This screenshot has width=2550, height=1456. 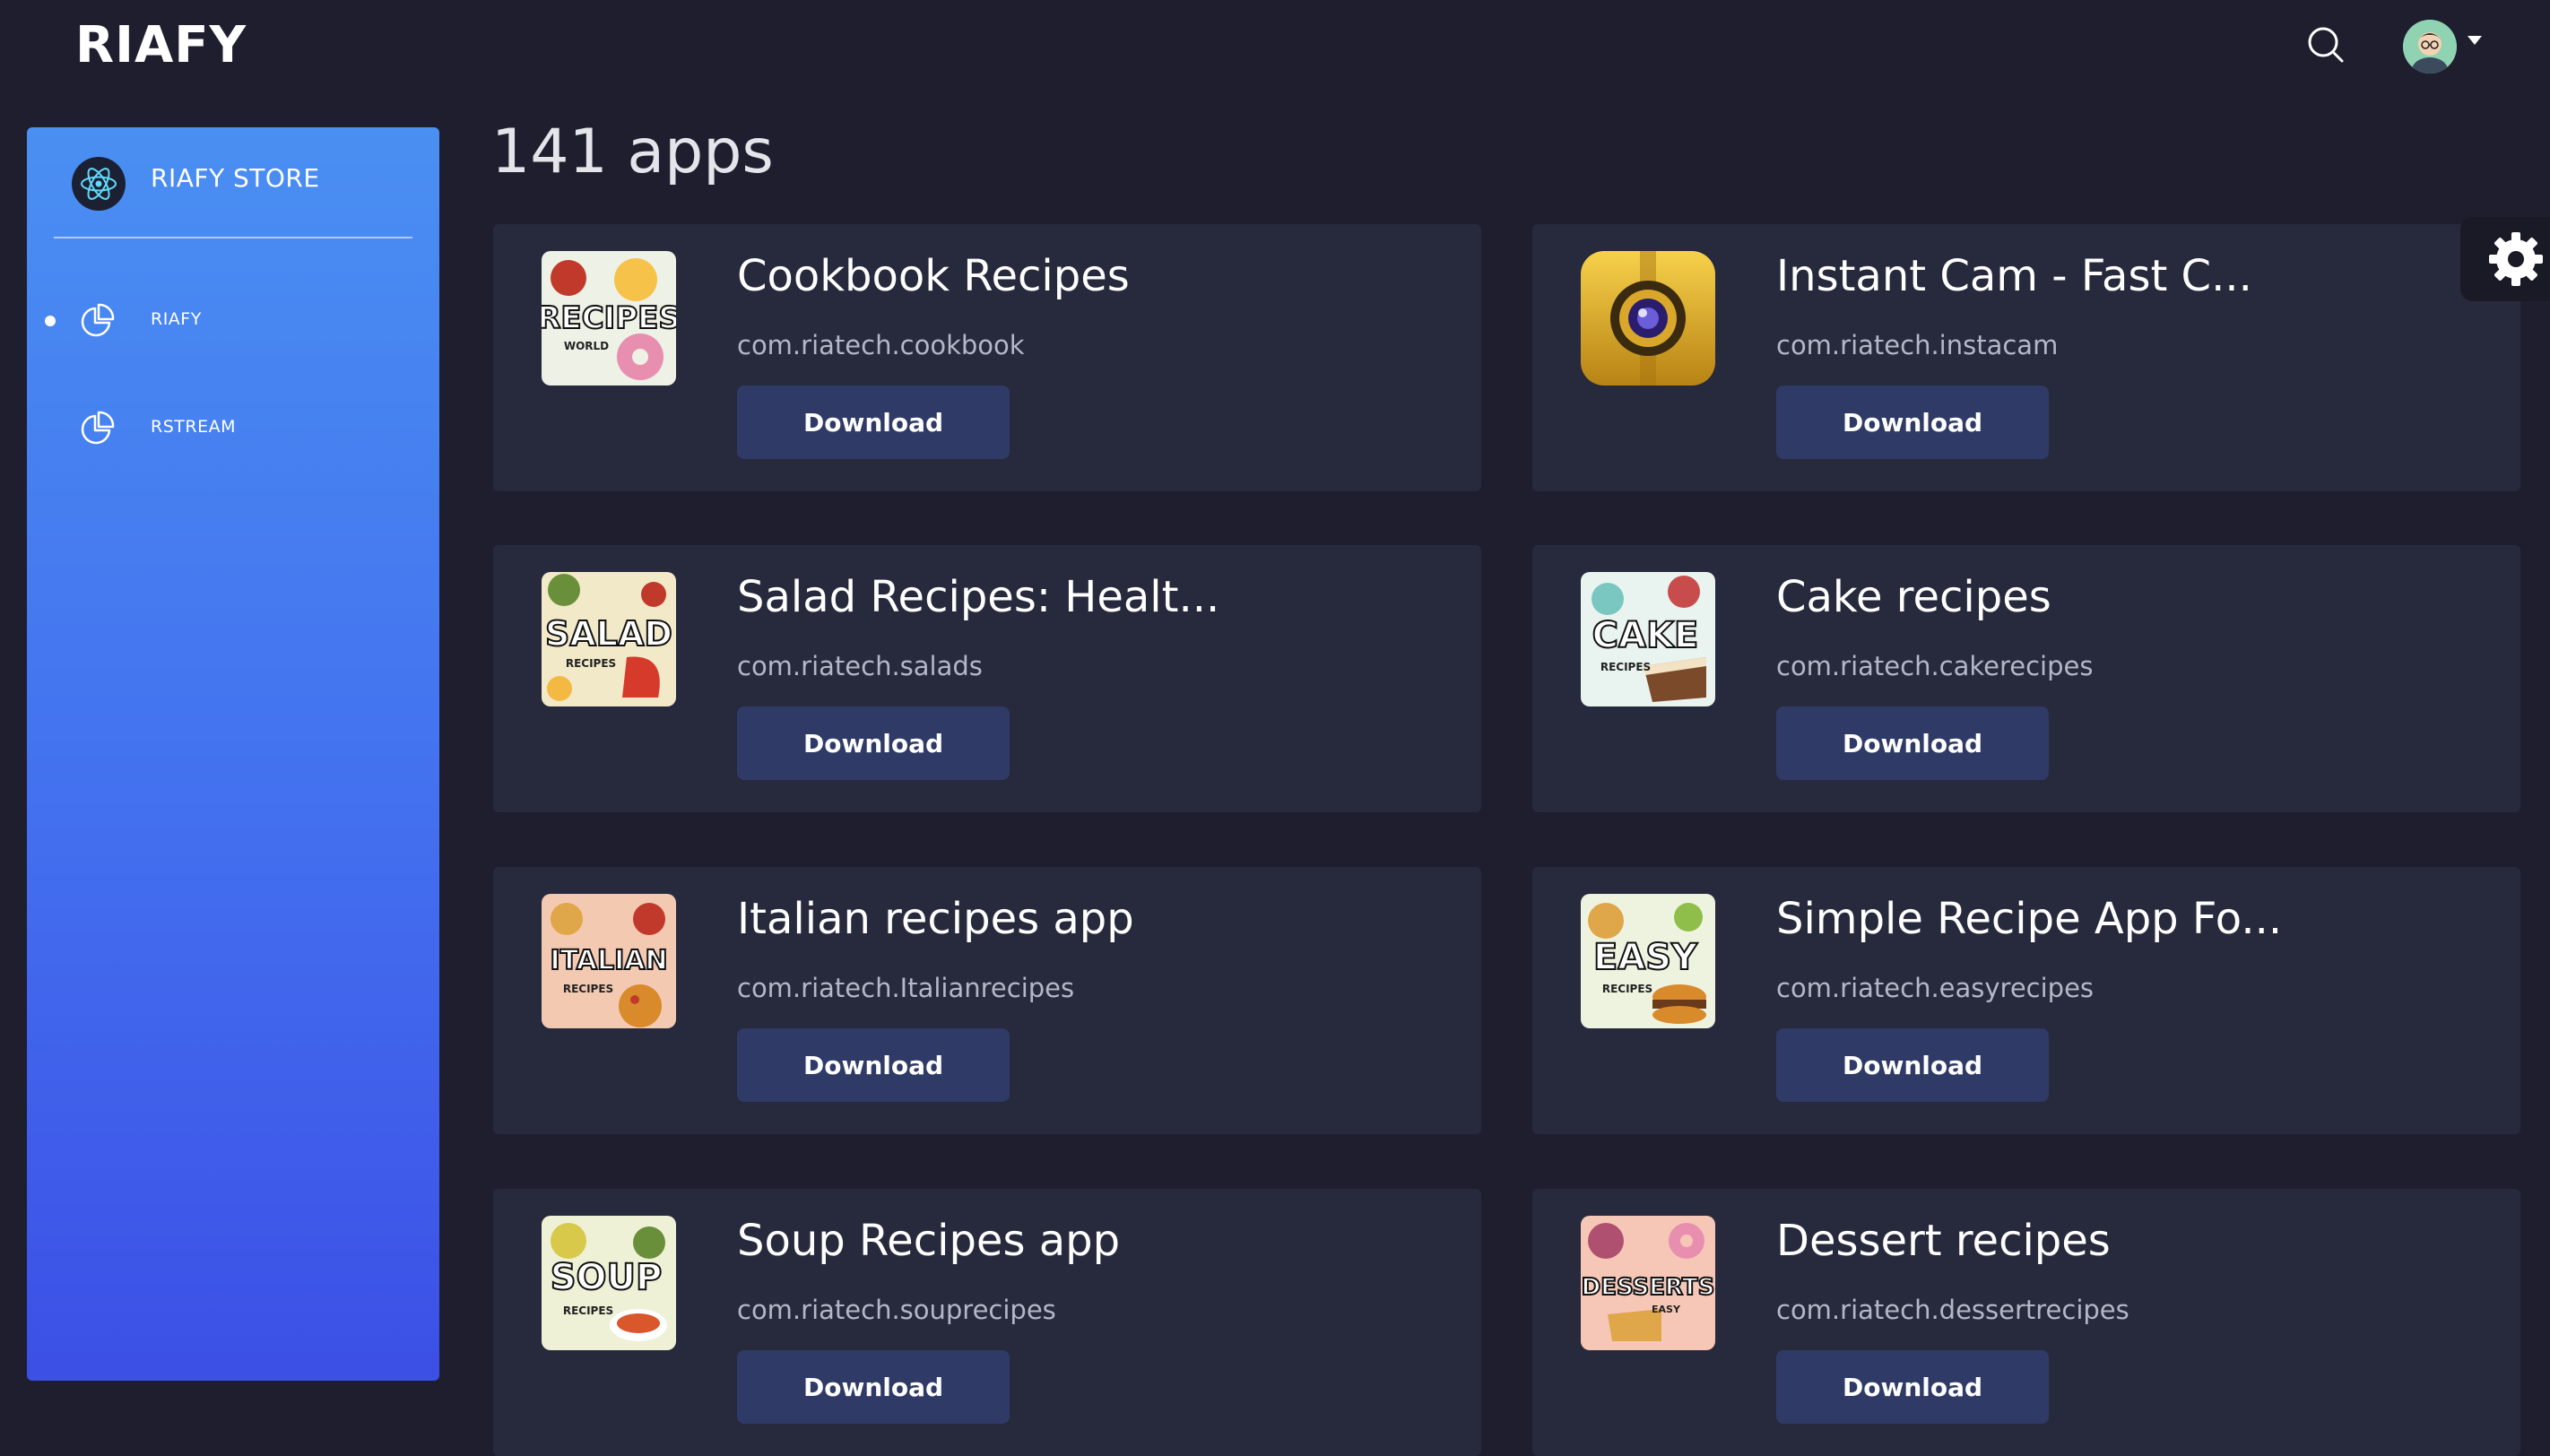 What do you see at coordinates (608, 634) in the screenshot?
I see `svg-text: SALAD` at bounding box center [608, 634].